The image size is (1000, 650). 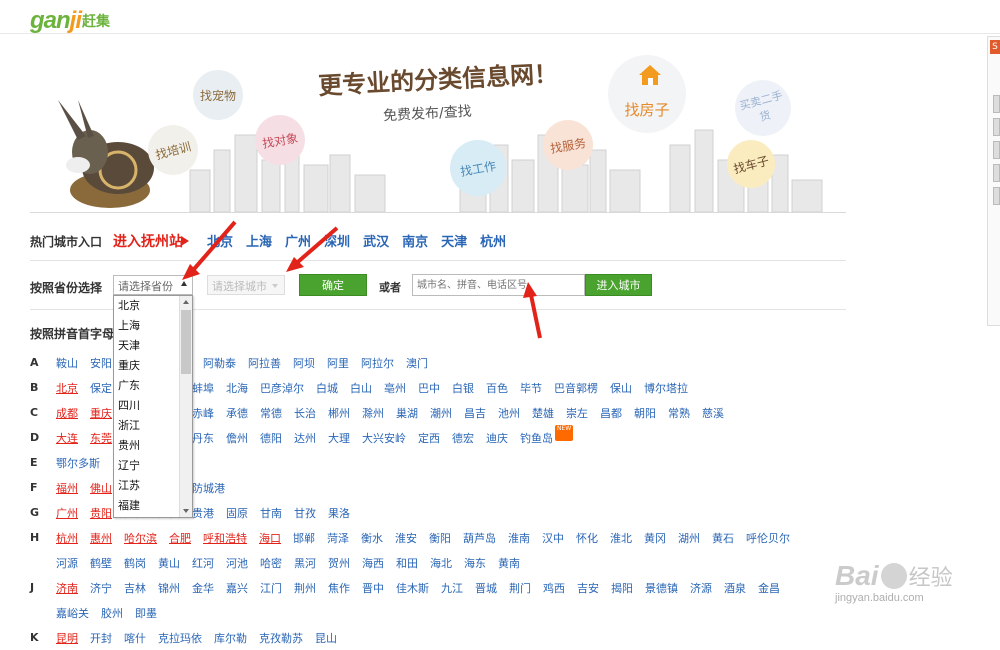 I want to click on city-link: 昌吉, so click(x=475, y=413).